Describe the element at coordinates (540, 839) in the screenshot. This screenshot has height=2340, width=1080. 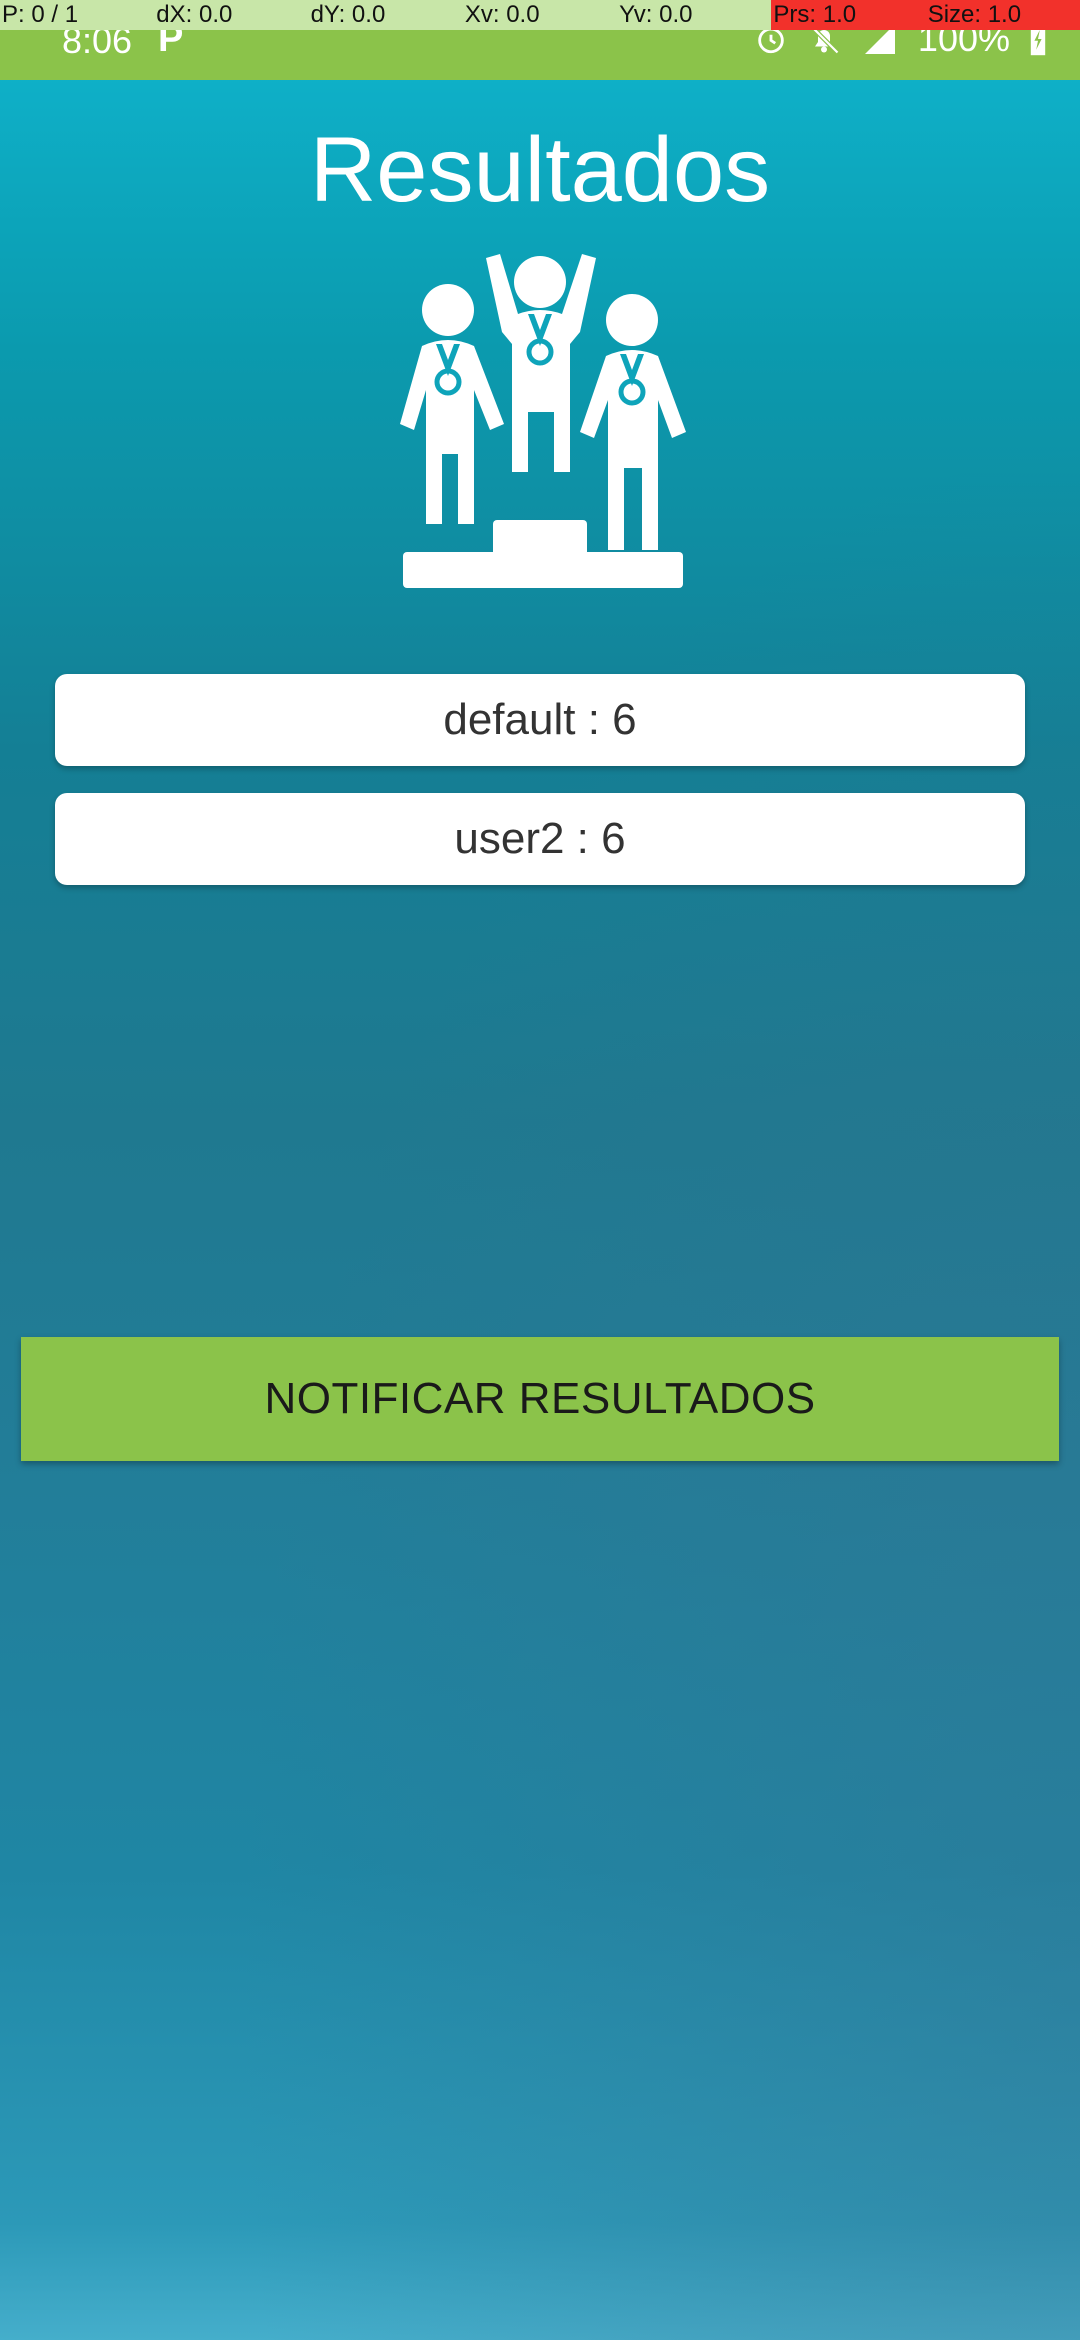
I see `result-item-user2: user2 : 6` at that location.